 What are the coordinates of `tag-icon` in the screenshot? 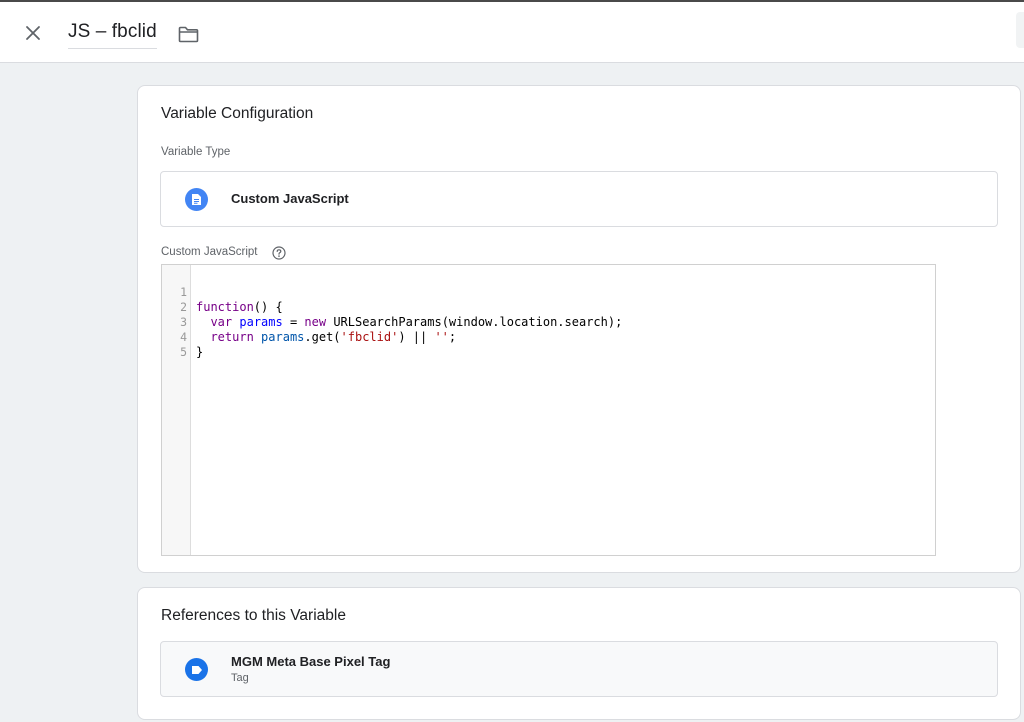 It's located at (196, 669).